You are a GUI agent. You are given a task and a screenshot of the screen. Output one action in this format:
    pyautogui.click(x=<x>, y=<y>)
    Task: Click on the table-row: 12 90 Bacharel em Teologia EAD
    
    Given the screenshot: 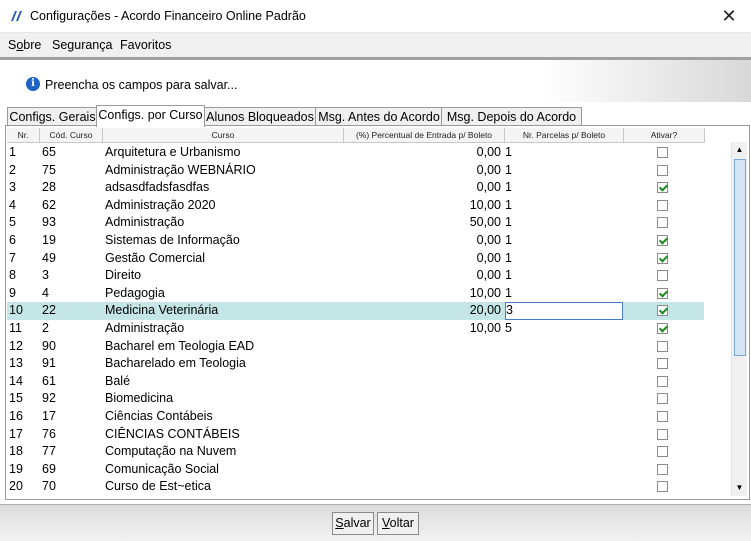 What is the action you would take?
    pyautogui.click(x=355, y=347)
    